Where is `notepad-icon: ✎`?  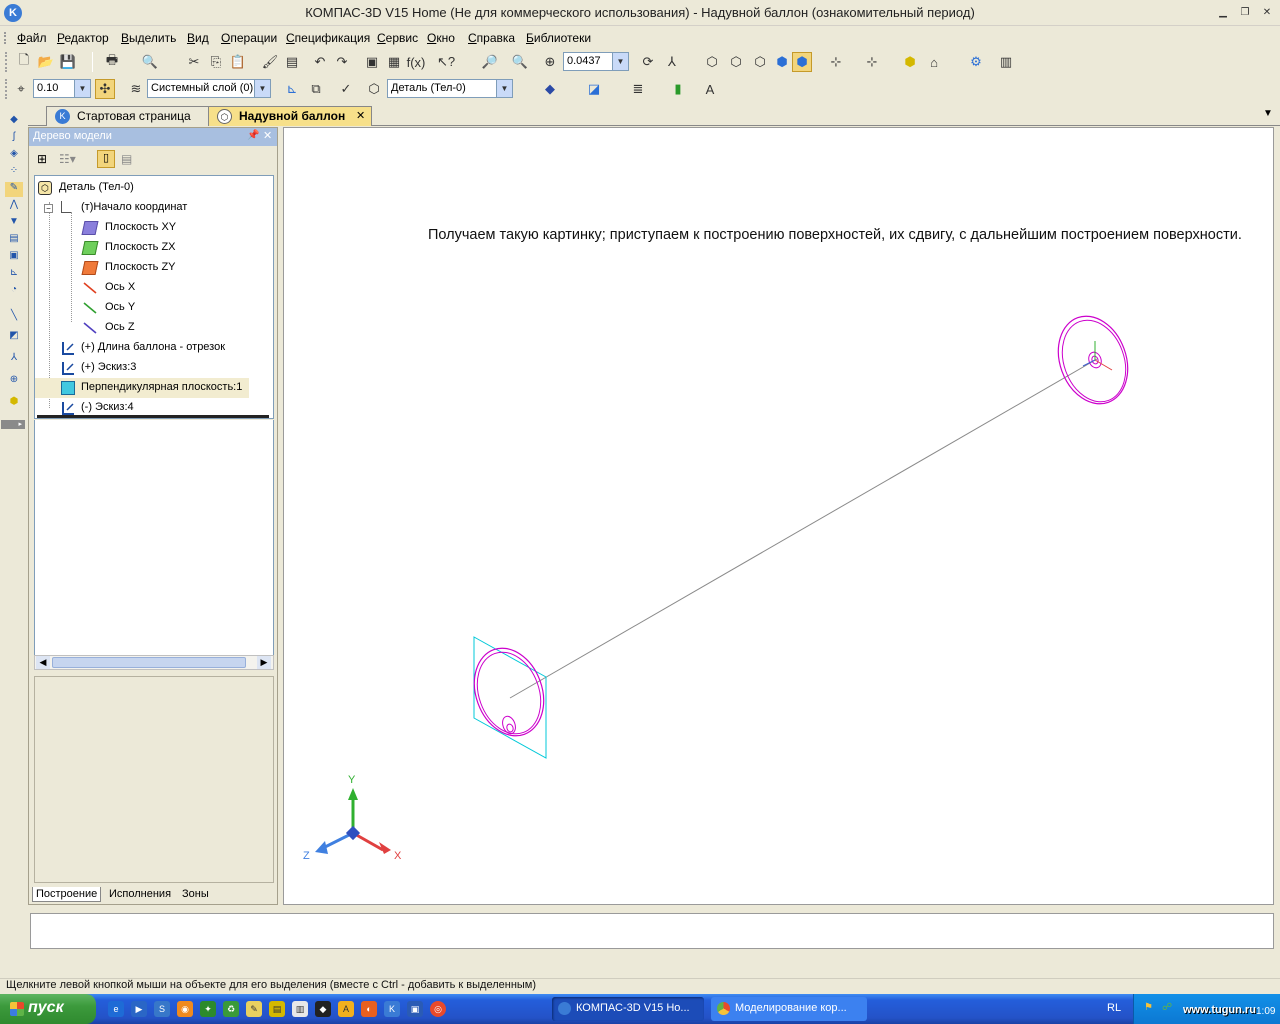 notepad-icon: ✎ is located at coordinates (254, 1009).